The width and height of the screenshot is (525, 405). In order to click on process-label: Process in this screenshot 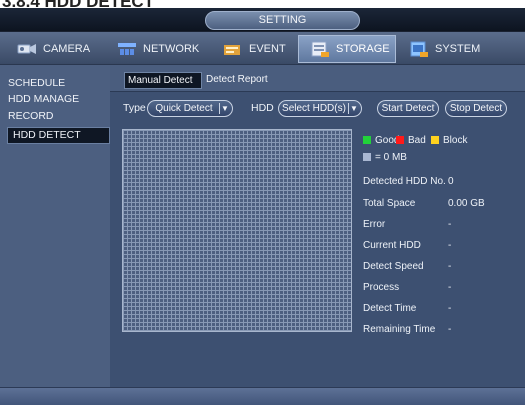, I will do `click(381, 287)`.